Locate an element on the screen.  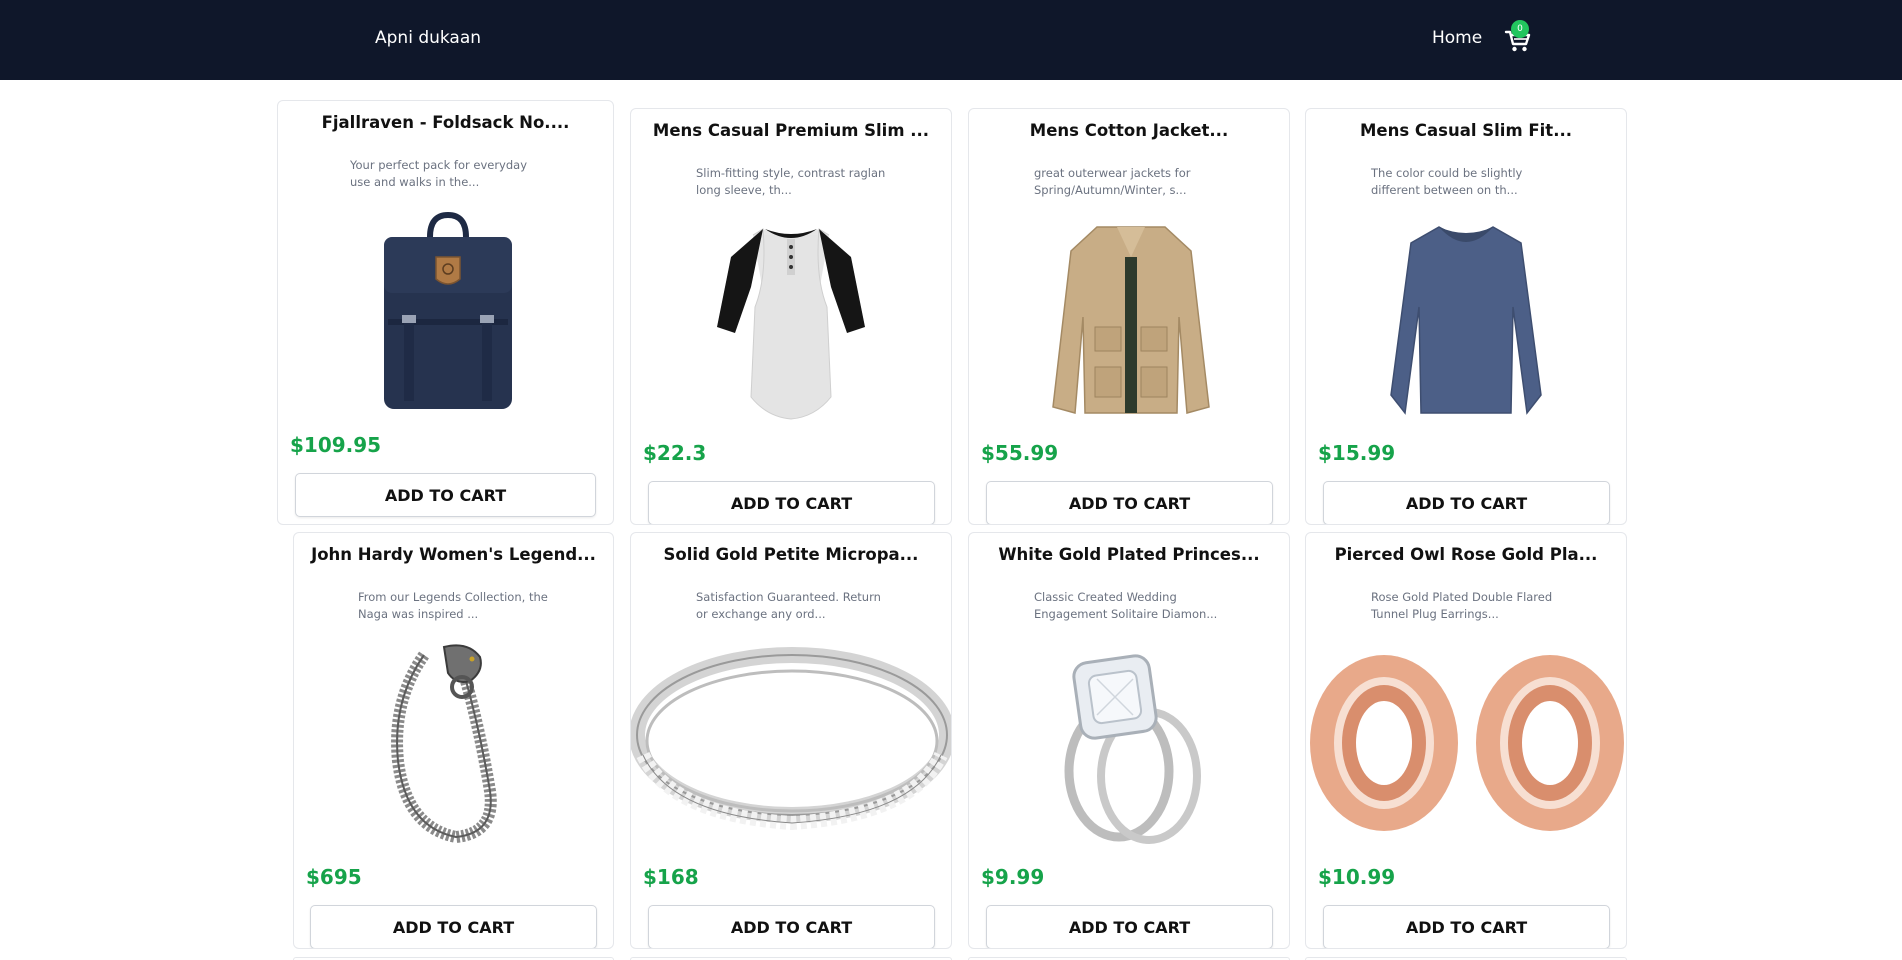
product-price: $695 is located at coordinates (334, 877).